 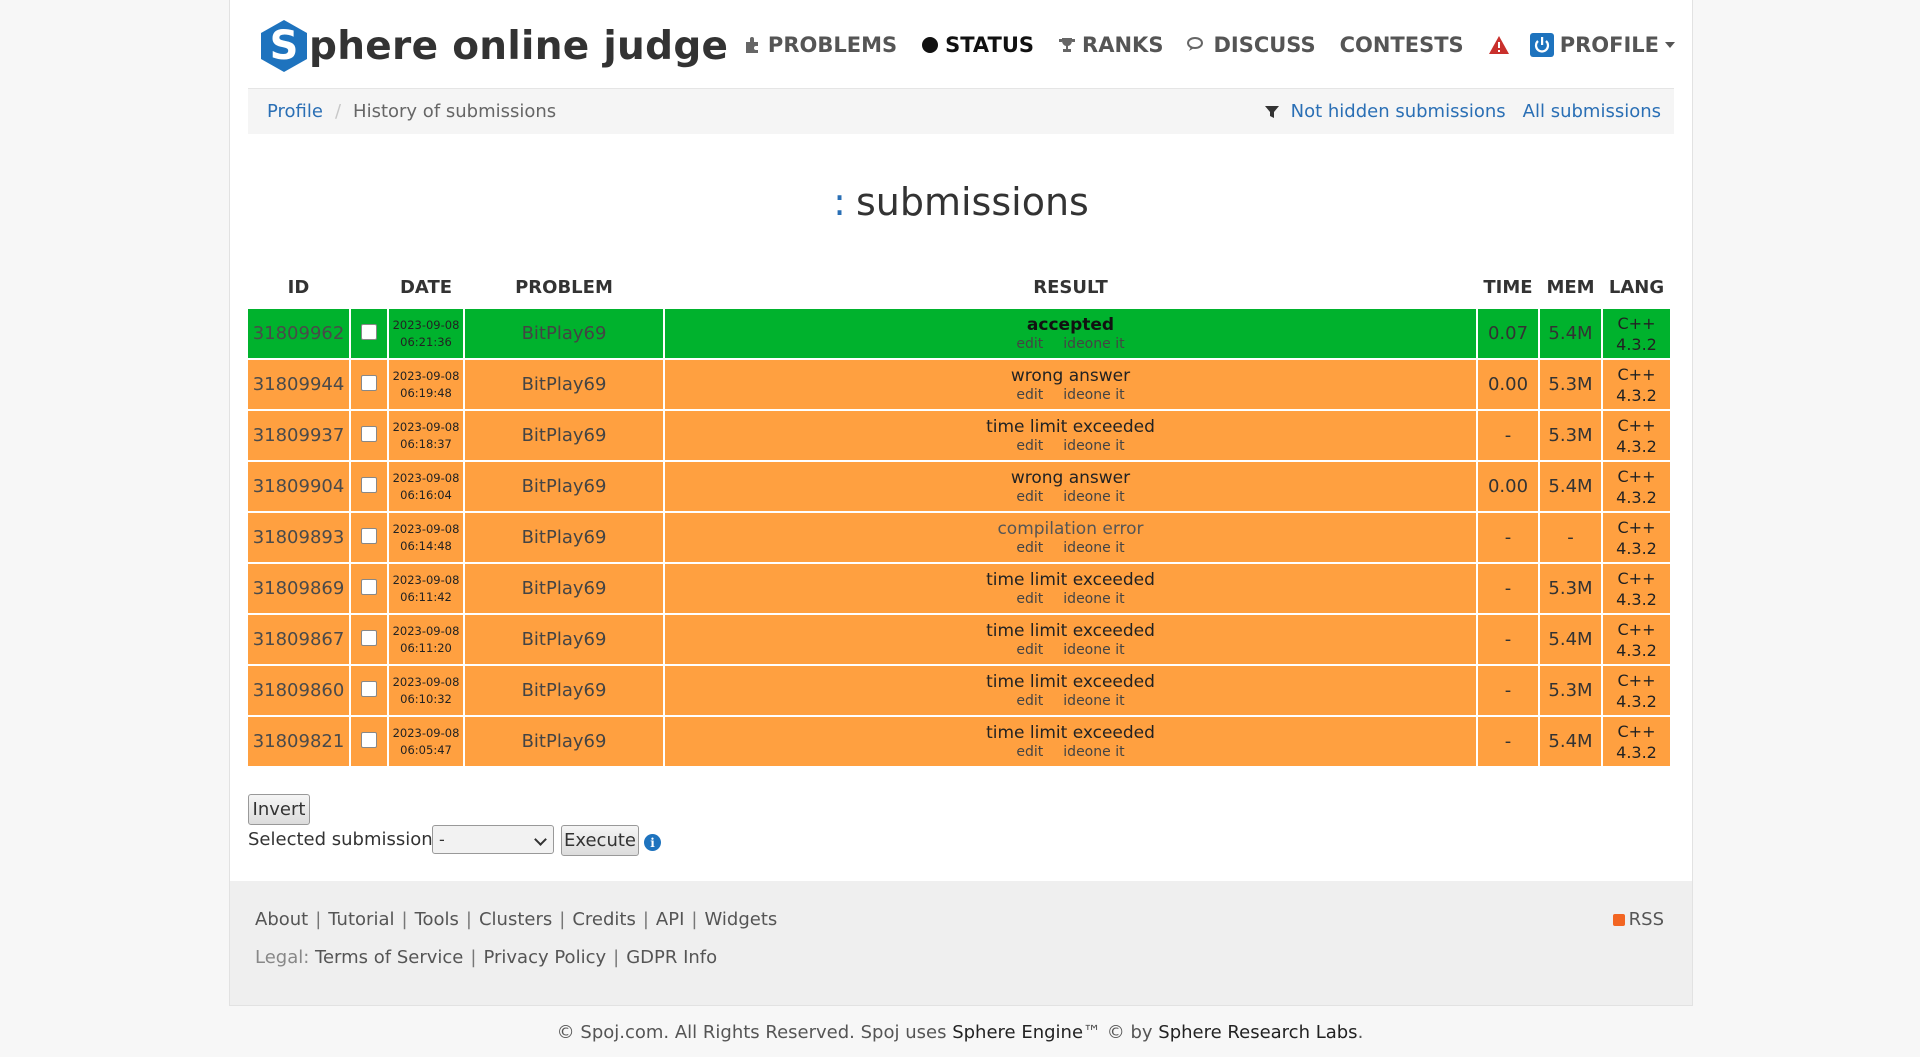 What do you see at coordinates (600, 840) in the screenshot?
I see `execute-button: Execute` at bounding box center [600, 840].